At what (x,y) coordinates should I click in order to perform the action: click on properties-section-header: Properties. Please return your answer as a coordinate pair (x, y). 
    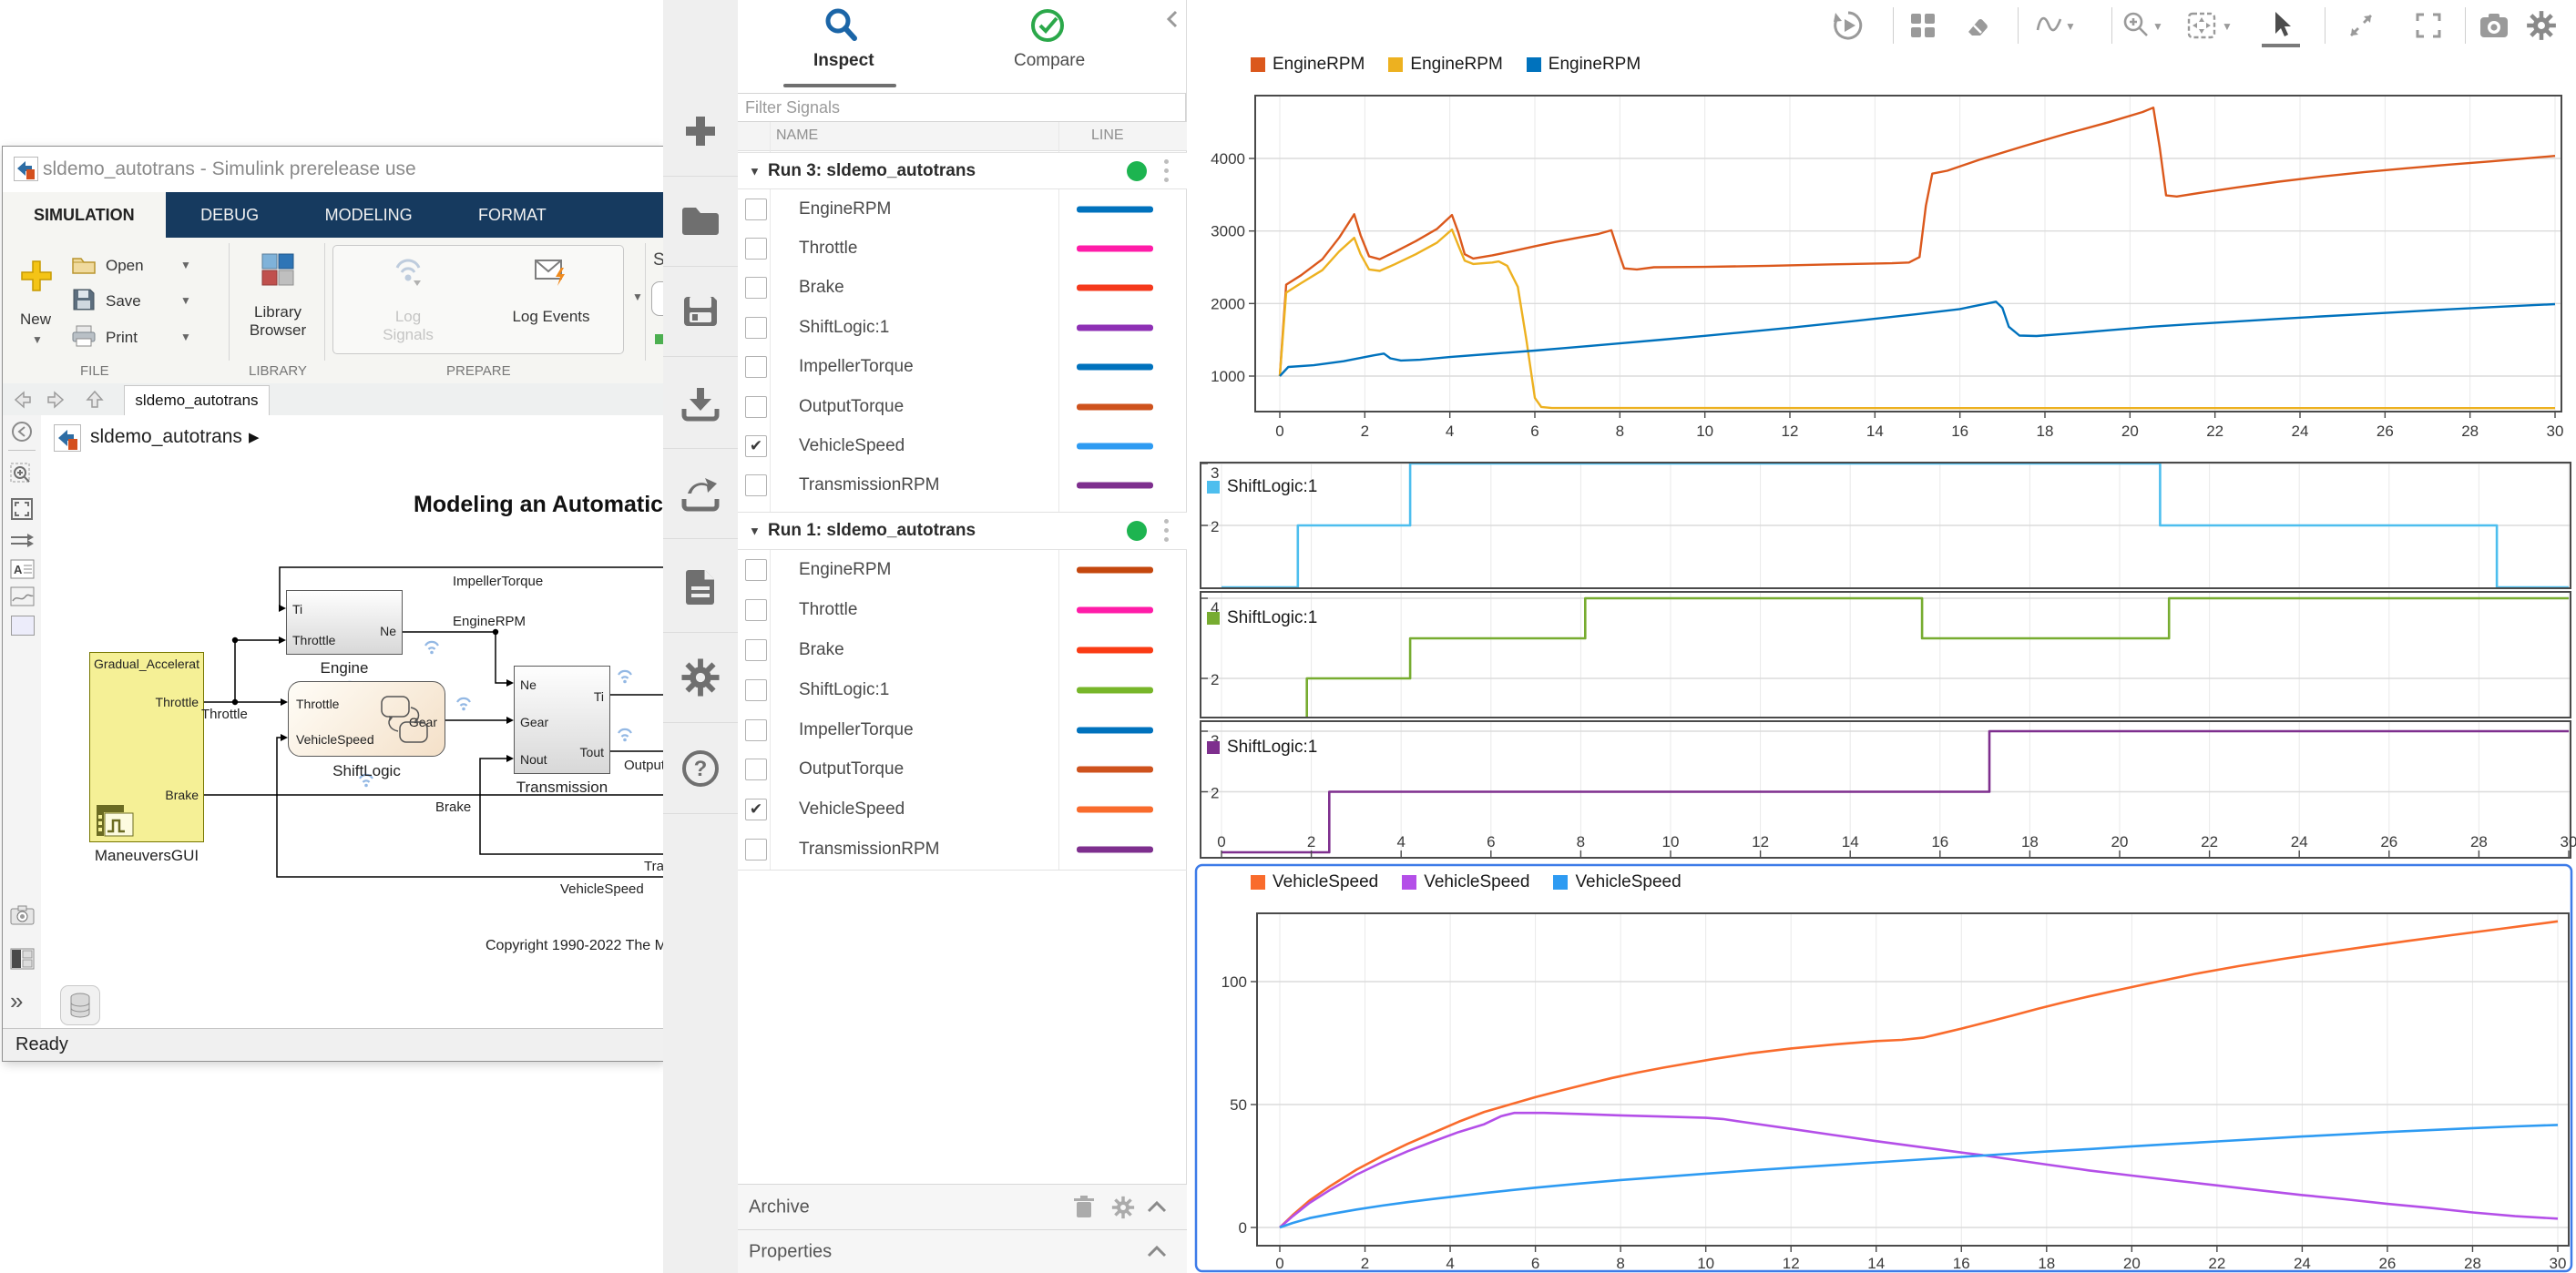
    Looking at the image, I should click on (963, 1251).